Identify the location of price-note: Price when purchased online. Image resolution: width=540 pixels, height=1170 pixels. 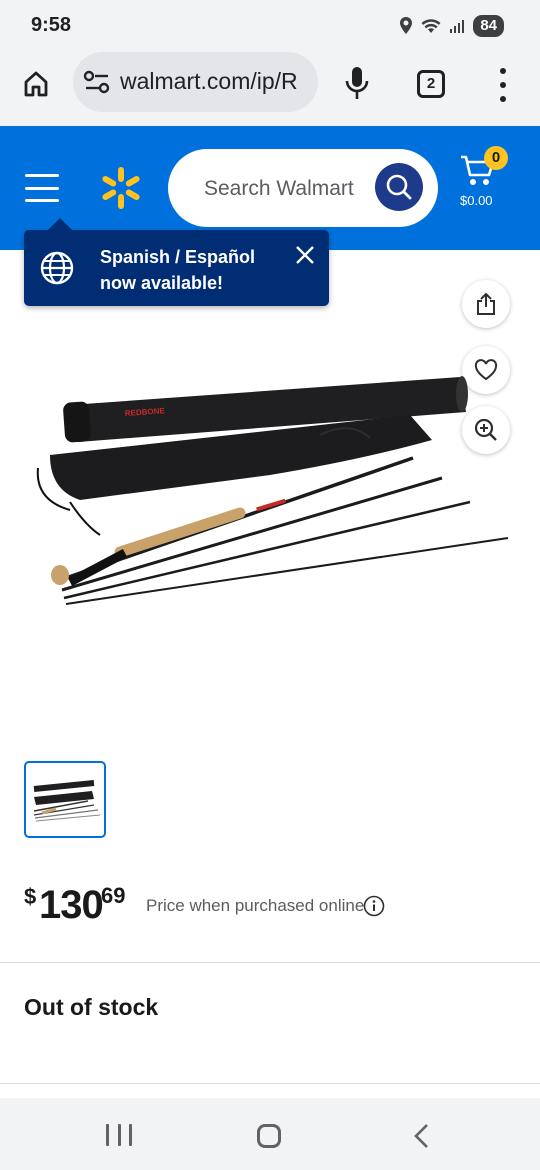
(255, 905).